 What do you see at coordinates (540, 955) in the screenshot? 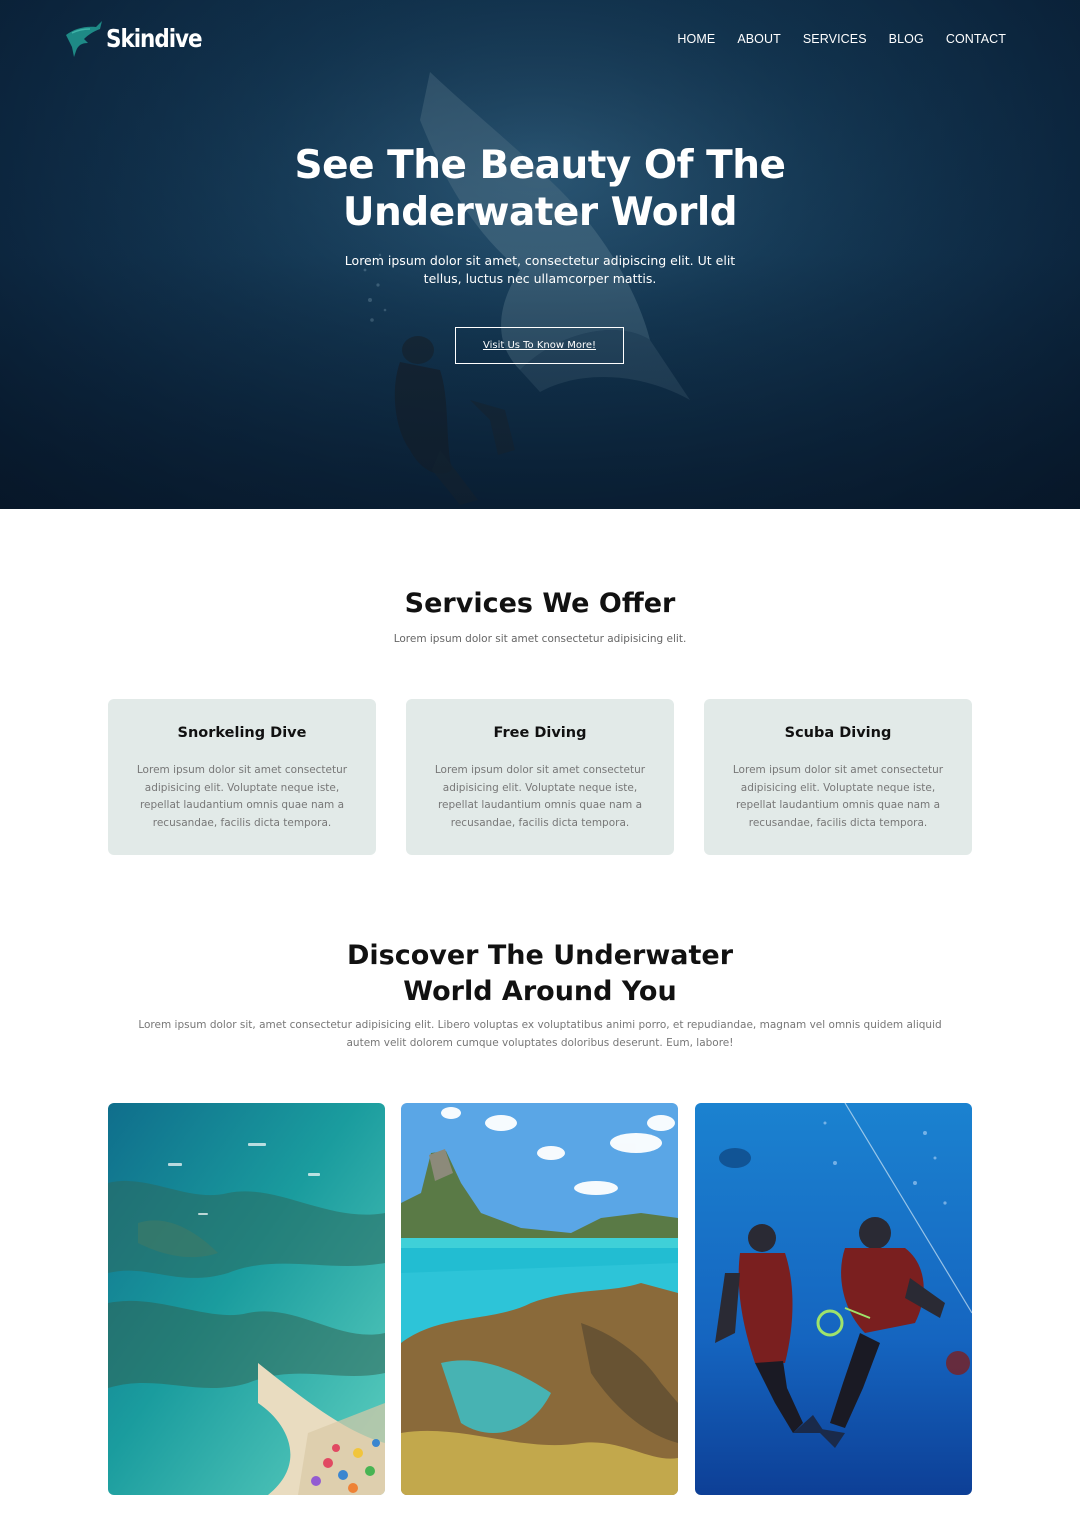
I see `discover-title-line-1: Discover The Underwater` at bounding box center [540, 955].